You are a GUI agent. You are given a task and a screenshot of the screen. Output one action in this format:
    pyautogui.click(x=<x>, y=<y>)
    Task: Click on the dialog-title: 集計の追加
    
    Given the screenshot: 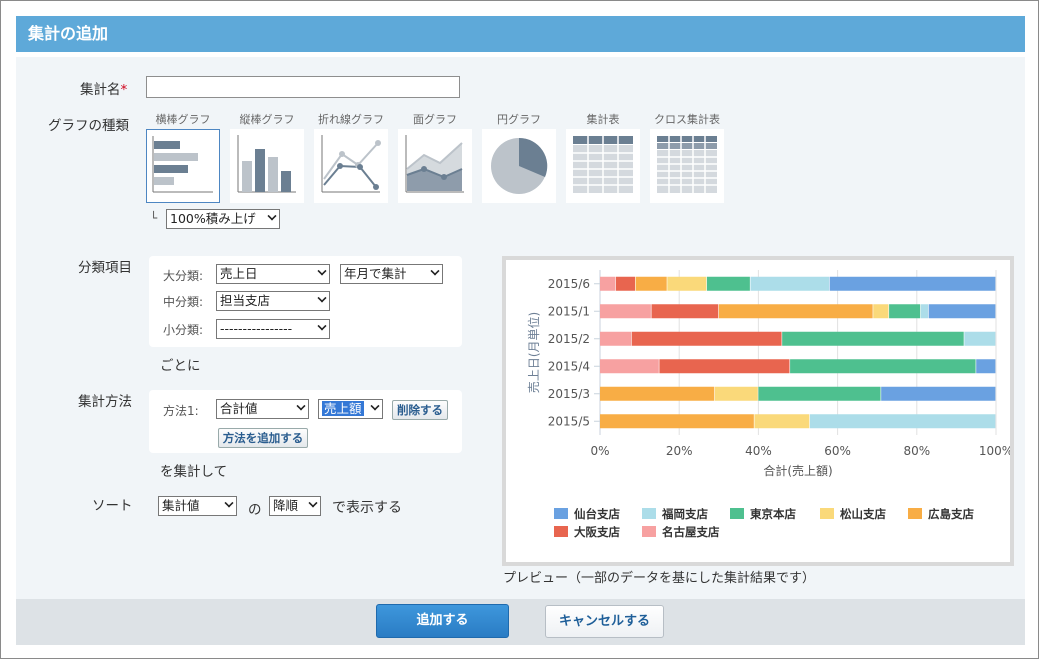 What is the action you would take?
    pyautogui.click(x=520, y=34)
    